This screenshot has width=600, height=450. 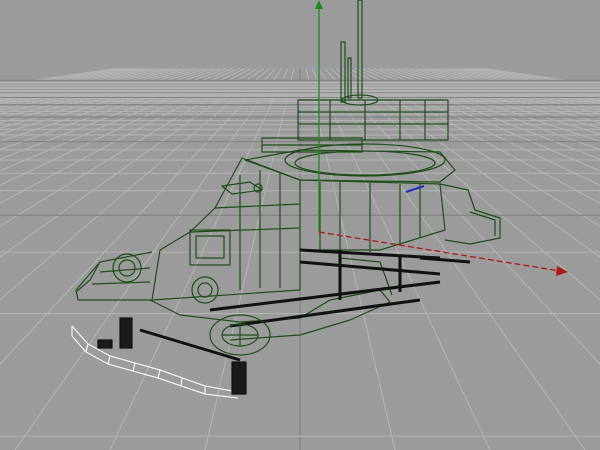 I want to click on front-wheel, so click(x=240, y=335).